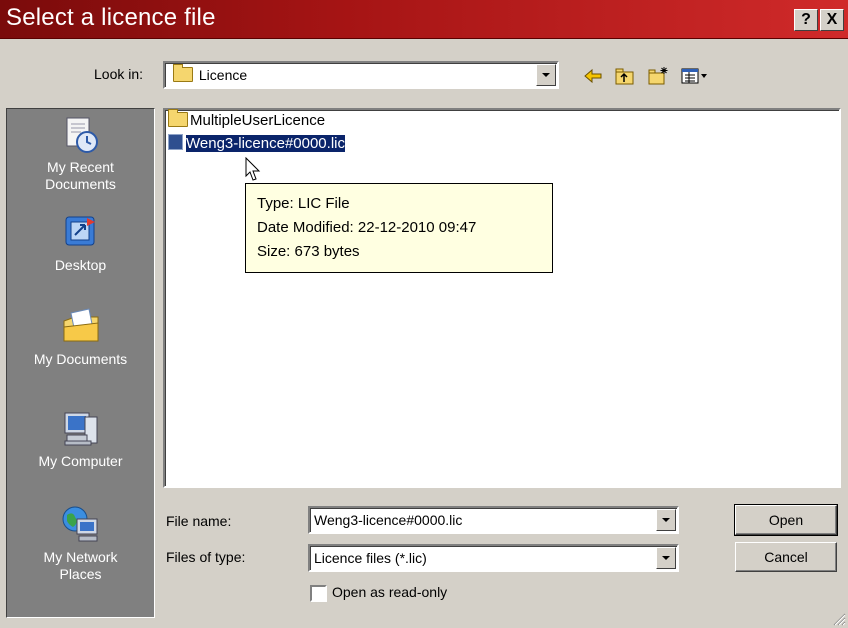  Describe the element at coordinates (493, 558) in the screenshot. I see `file-type-select: Licence files (*.lic)` at that location.